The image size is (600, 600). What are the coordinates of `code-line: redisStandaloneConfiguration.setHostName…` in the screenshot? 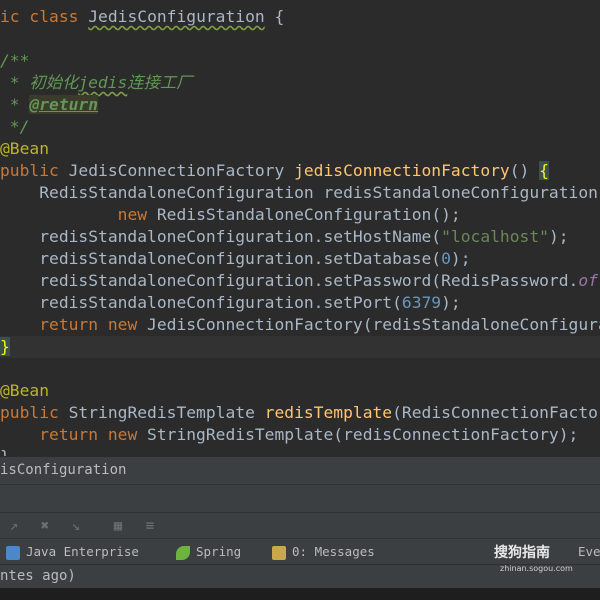 It's located at (300, 237).